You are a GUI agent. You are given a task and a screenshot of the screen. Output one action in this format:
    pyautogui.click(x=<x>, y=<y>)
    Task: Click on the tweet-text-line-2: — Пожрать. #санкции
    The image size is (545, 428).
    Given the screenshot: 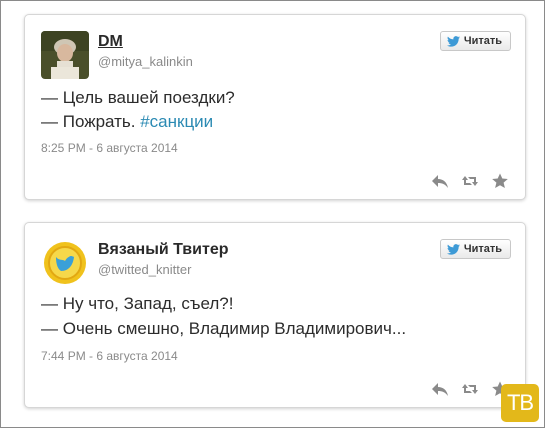 What is the action you would take?
    pyautogui.click(x=127, y=122)
    